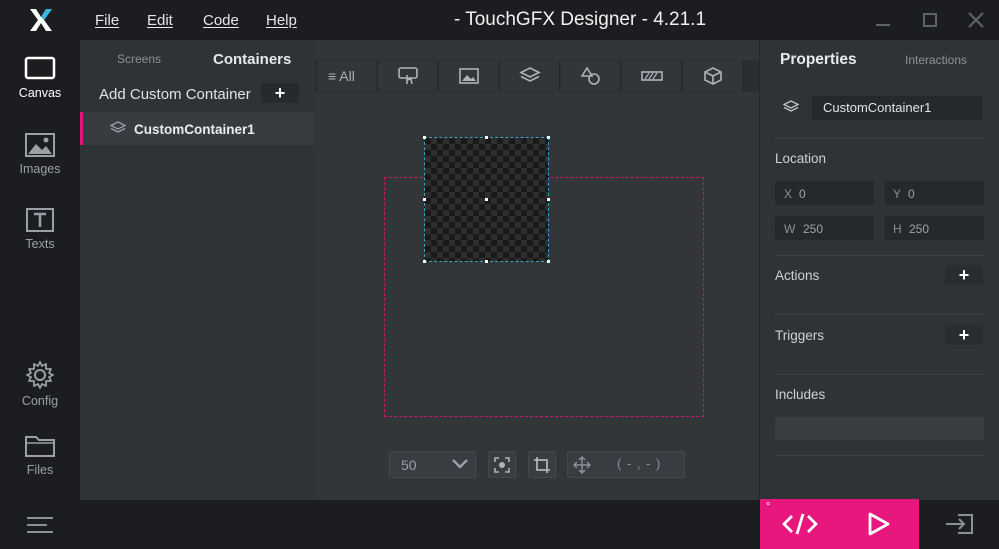 The width and height of the screenshot is (999, 549). Describe the element at coordinates (40, 401) in the screenshot. I see `nav-config-label: Config` at that location.